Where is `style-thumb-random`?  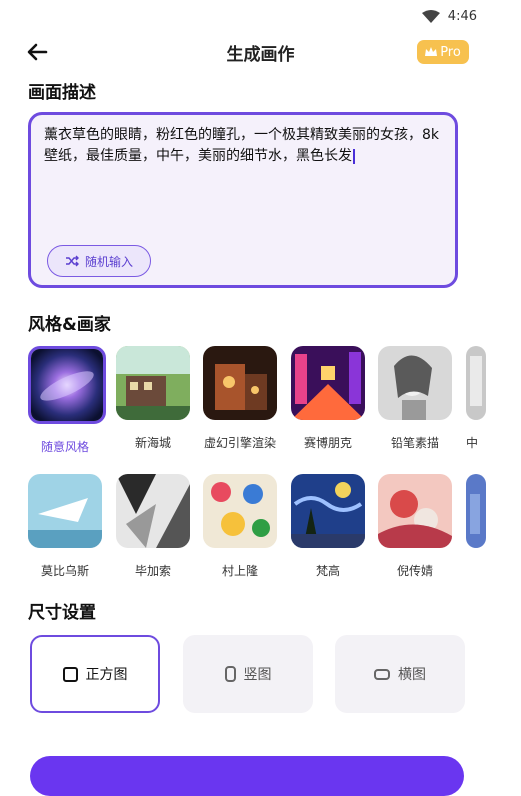
style-thumb-random is located at coordinates (67, 385).